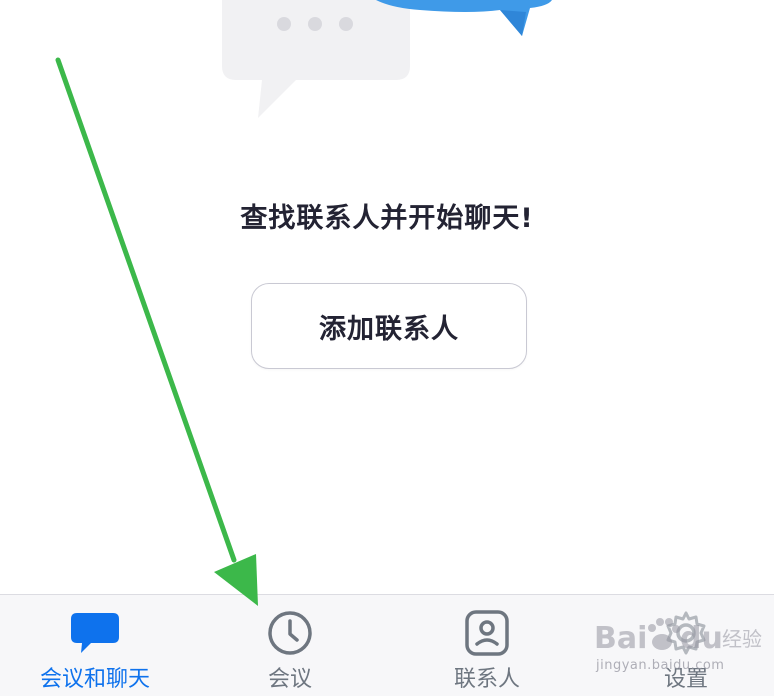 The image size is (774, 696). What do you see at coordinates (387, 218) in the screenshot?
I see `empty-state-title: 查找联系人并开始聊天!` at bounding box center [387, 218].